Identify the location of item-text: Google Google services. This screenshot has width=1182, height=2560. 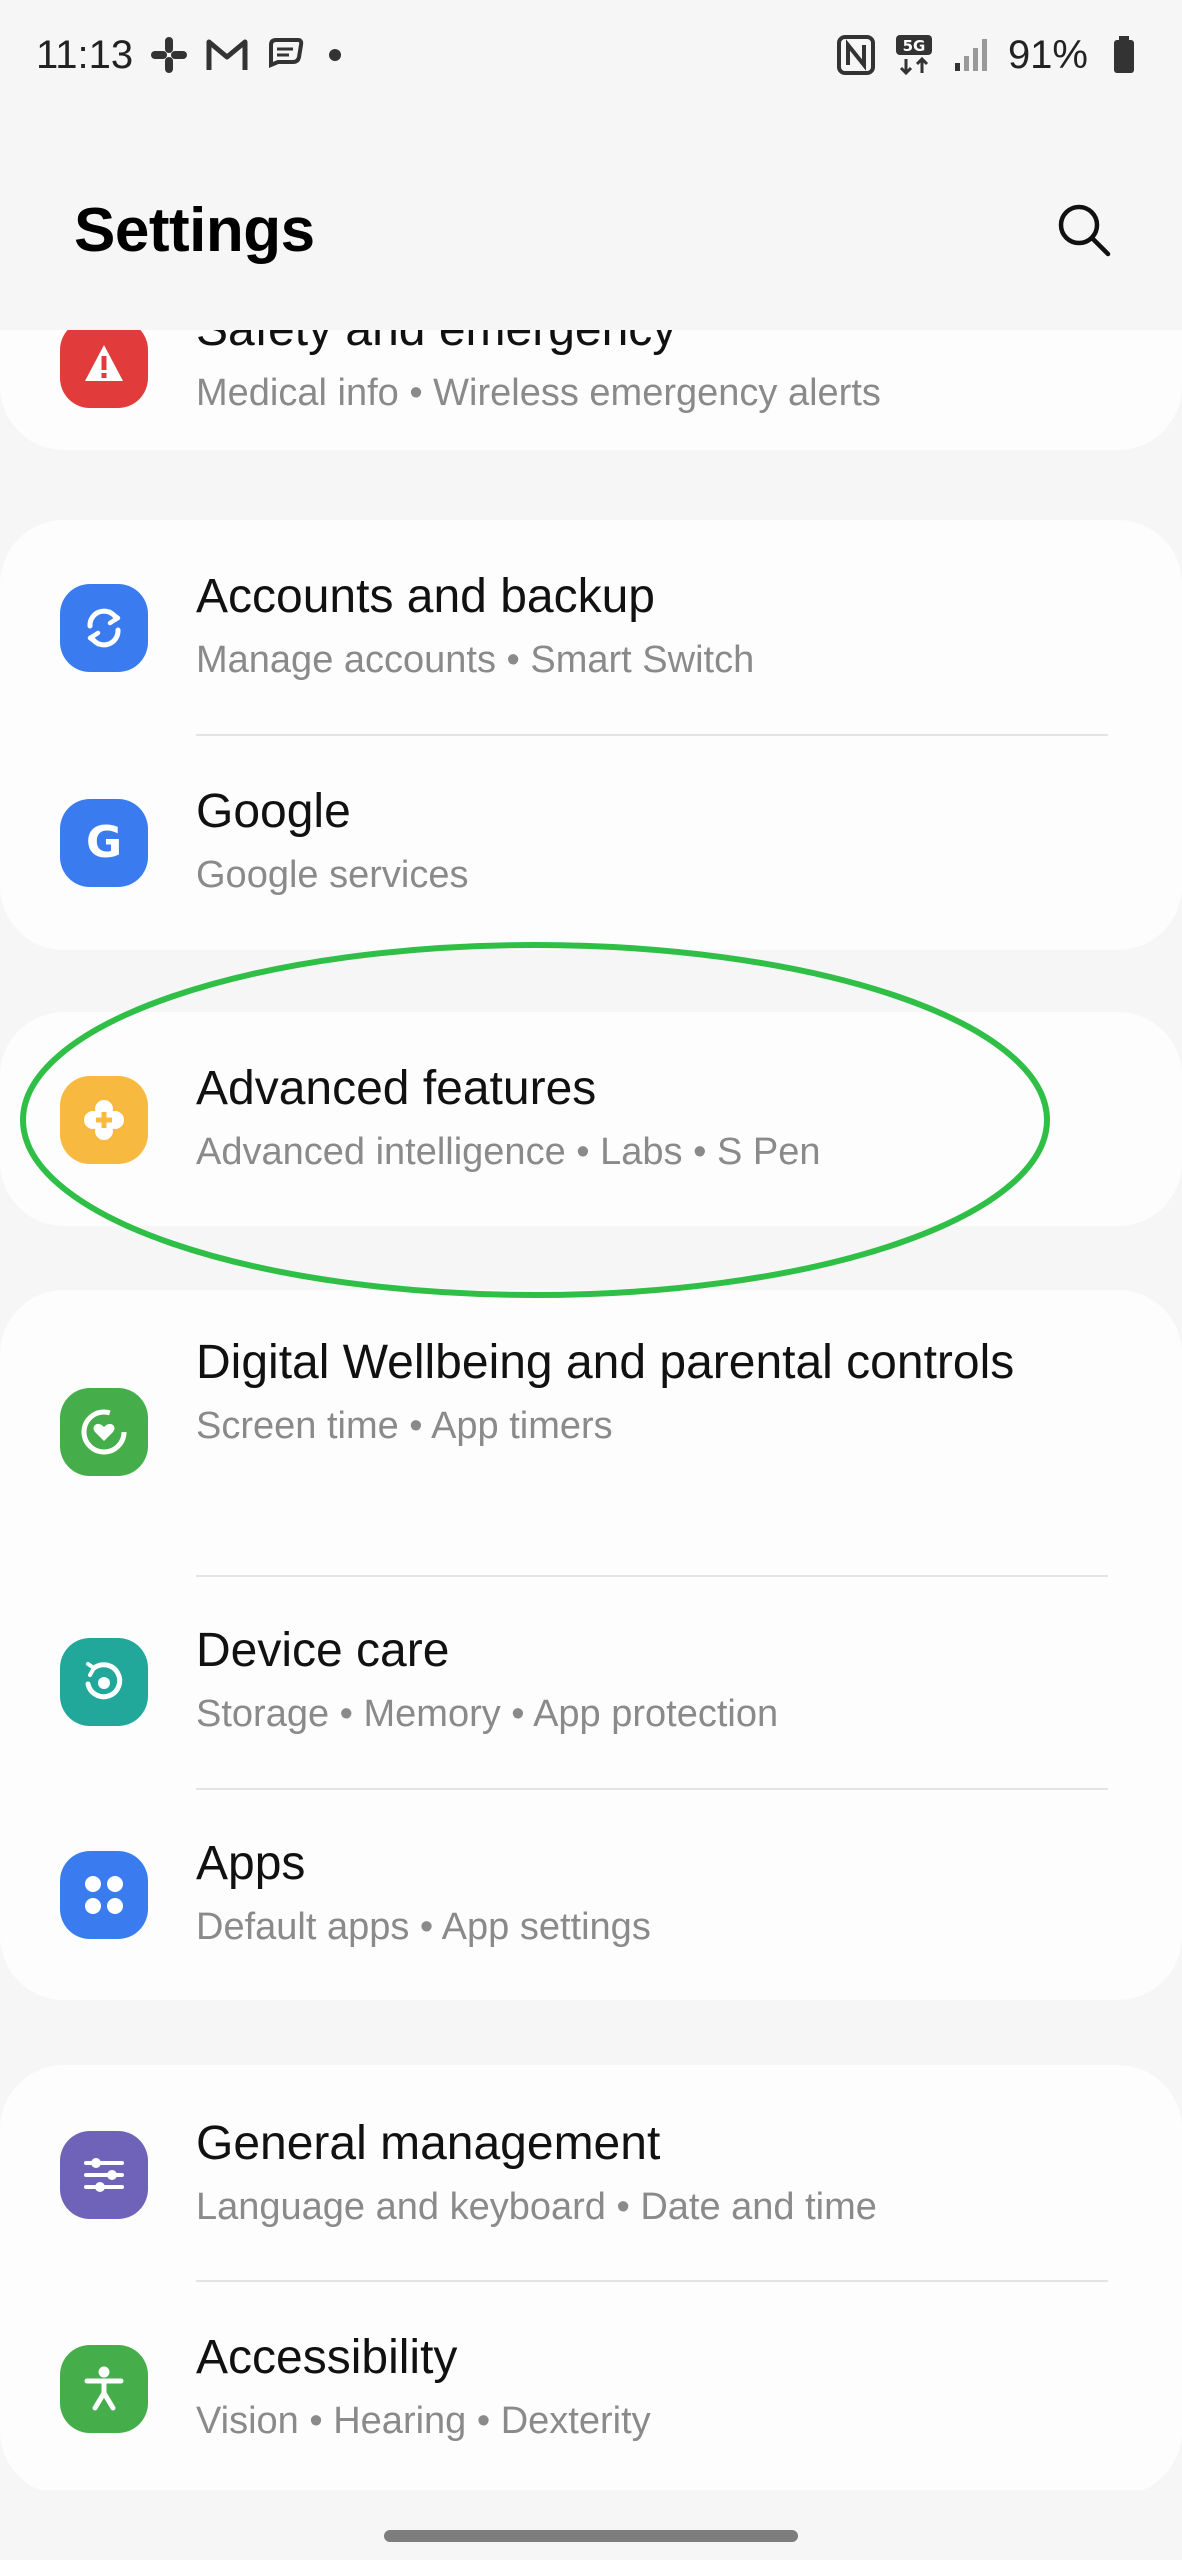
(649, 840).